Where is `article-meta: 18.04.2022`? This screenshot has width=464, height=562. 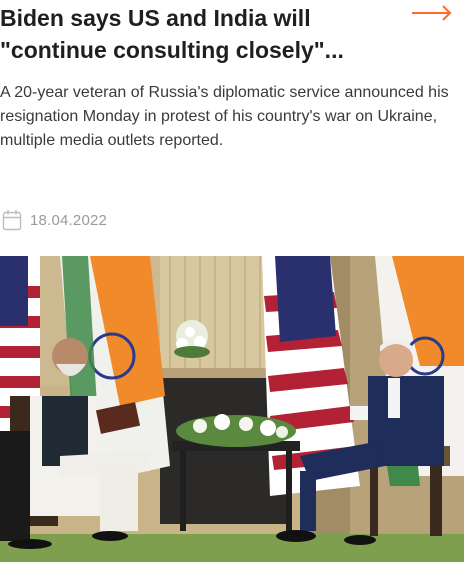
article-meta: 18.04.2022 is located at coordinates (54, 220).